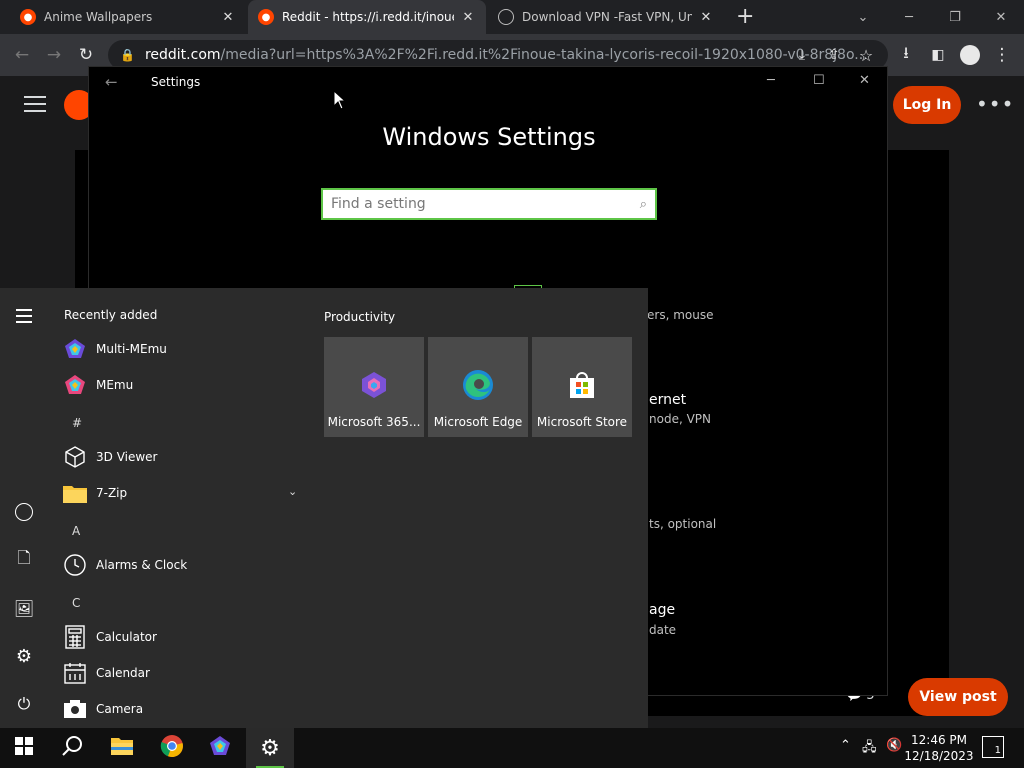  What do you see at coordinates (111, 315) in the screenshot?
I see `recently-added-heading: Recently added` at bounding box center [111, 315].